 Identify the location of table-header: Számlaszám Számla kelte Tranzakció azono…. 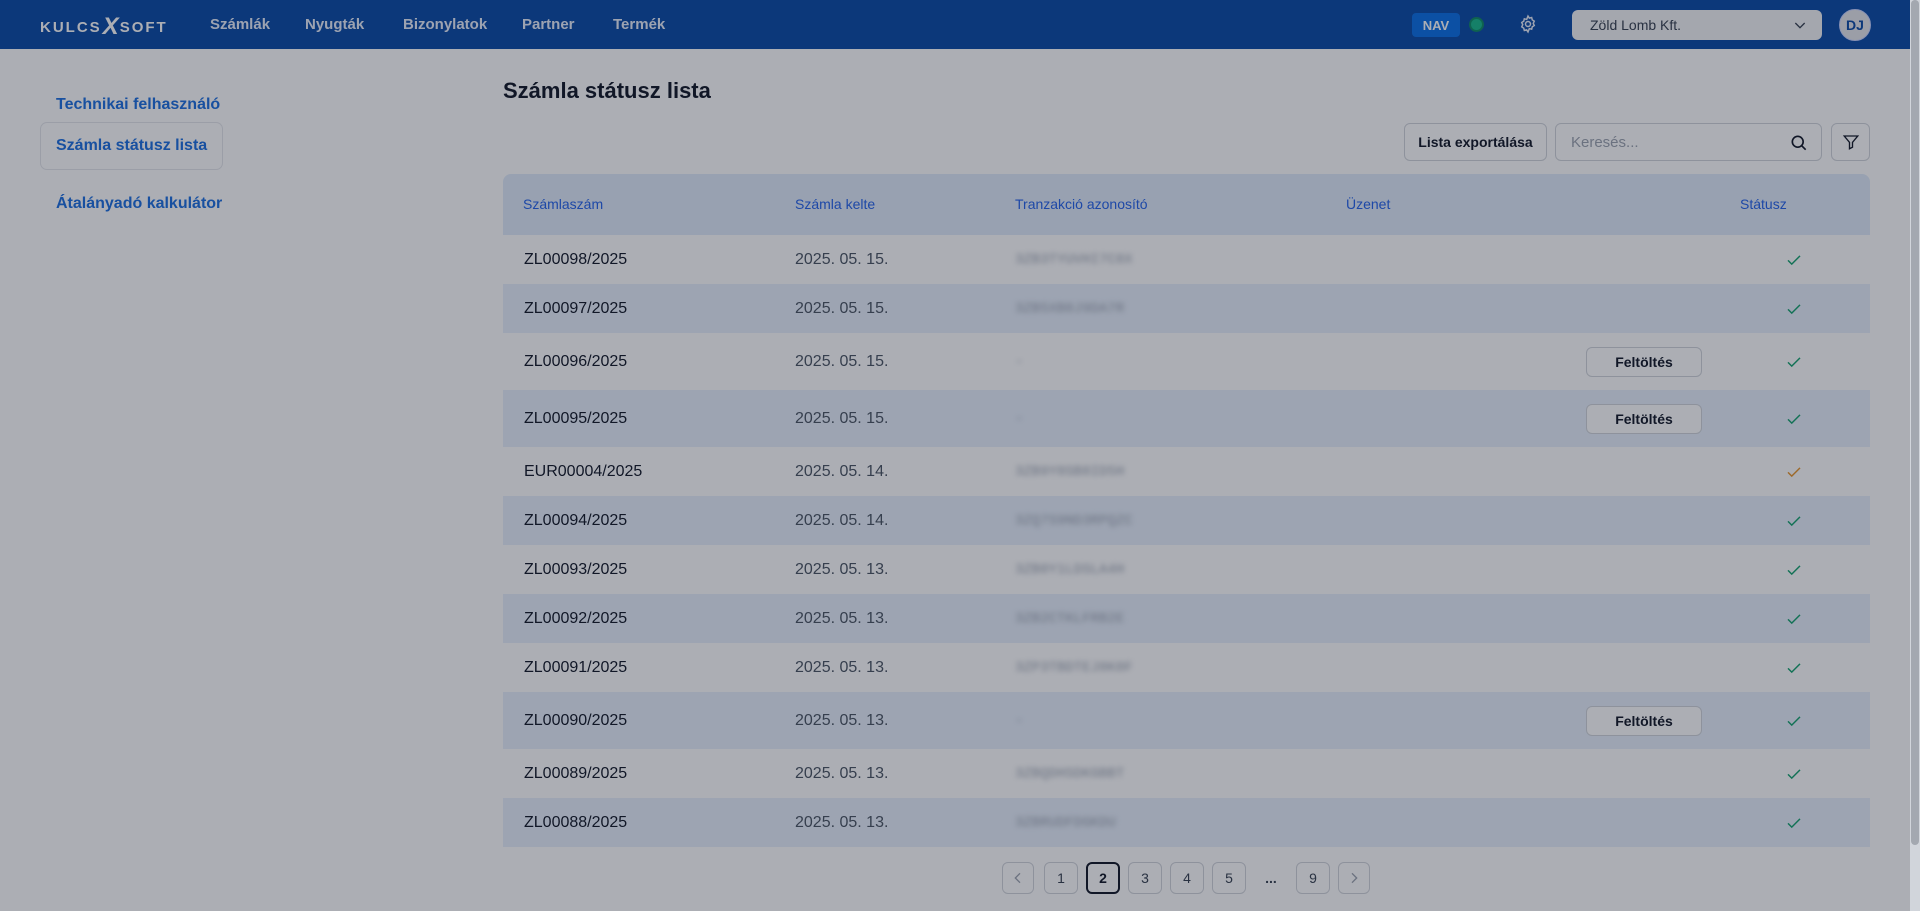
(1186, 204).